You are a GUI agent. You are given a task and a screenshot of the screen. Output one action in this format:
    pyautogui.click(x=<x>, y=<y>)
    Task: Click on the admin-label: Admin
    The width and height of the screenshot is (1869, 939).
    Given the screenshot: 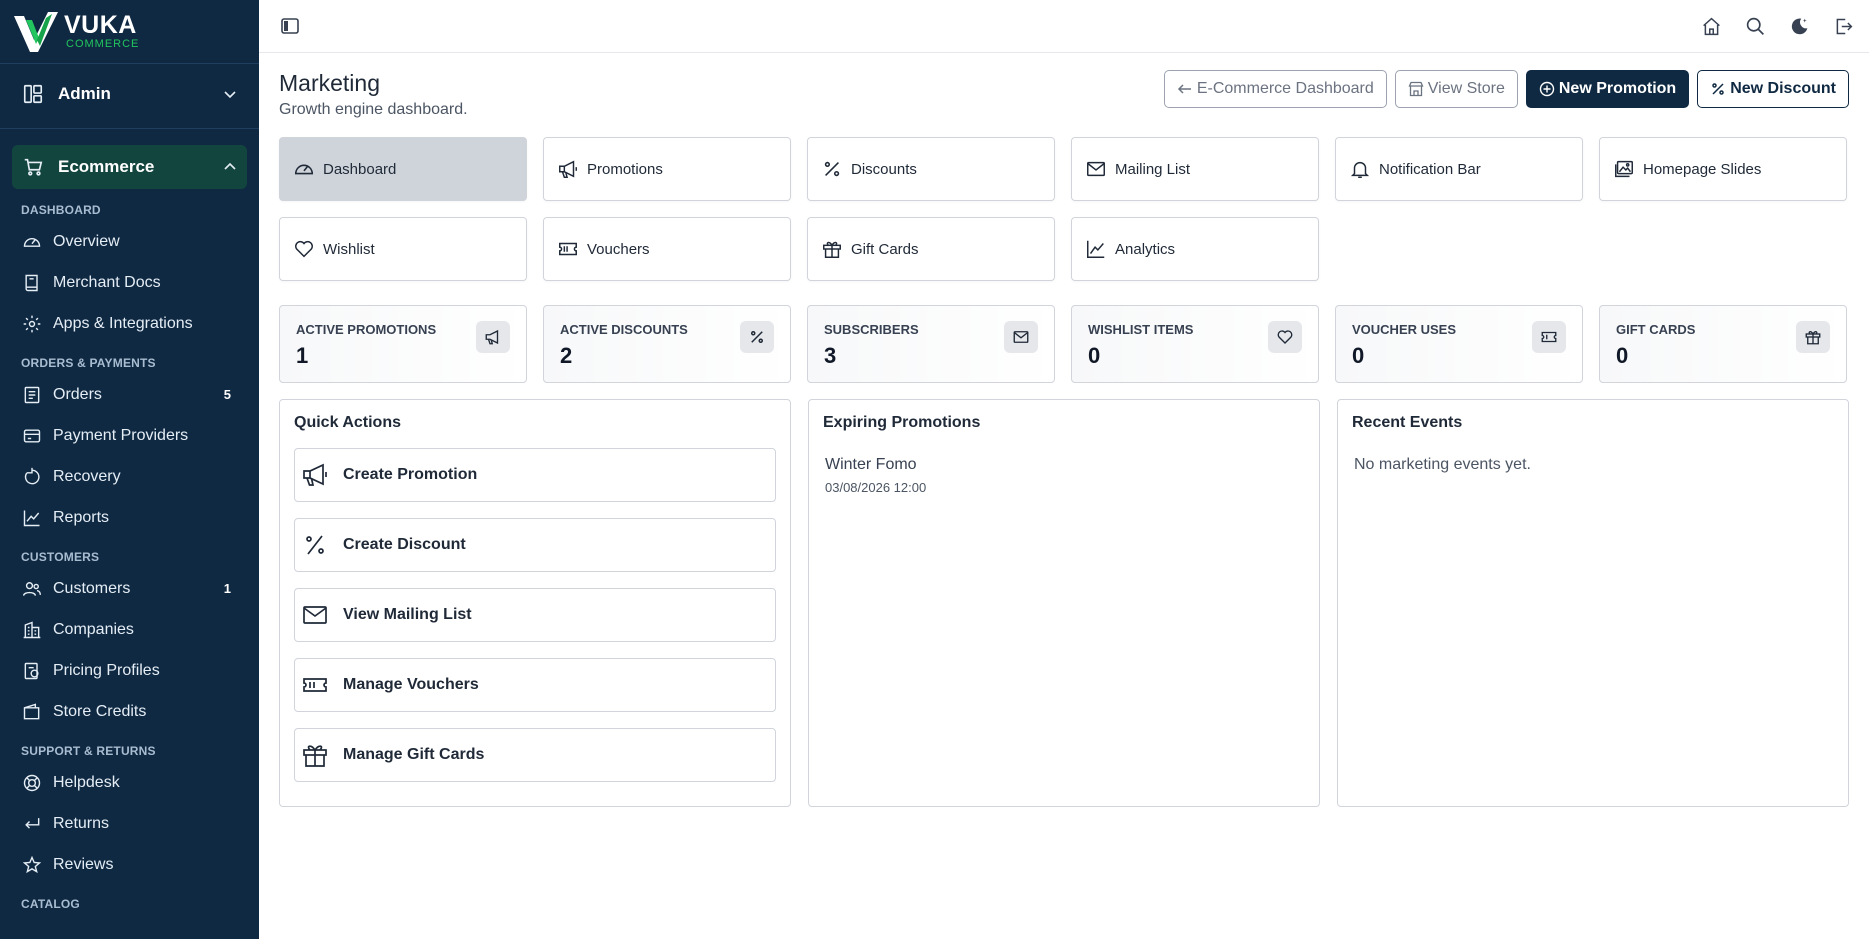 What is the action you would take?
    pyautogui.click(x=84, y=93)
    